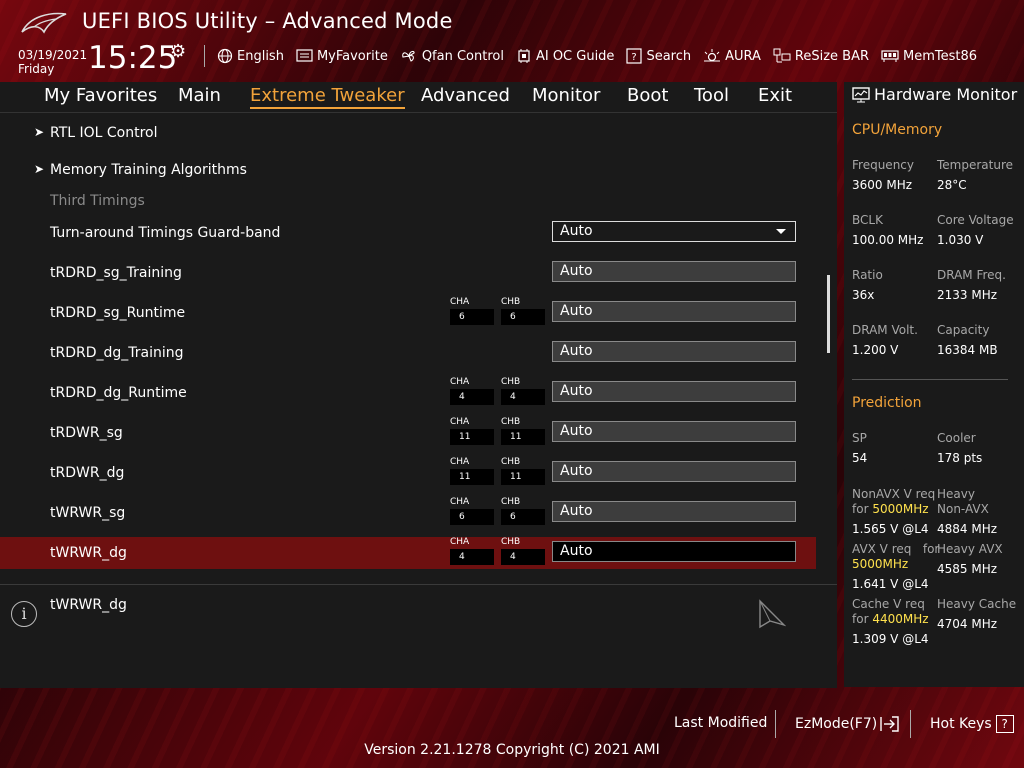 This screenshot has height=768, width=1024. I want to click on setting-row: tRDRD_sg_Runtime CHA 6 CHB 6 Auto, so click(408, 313).